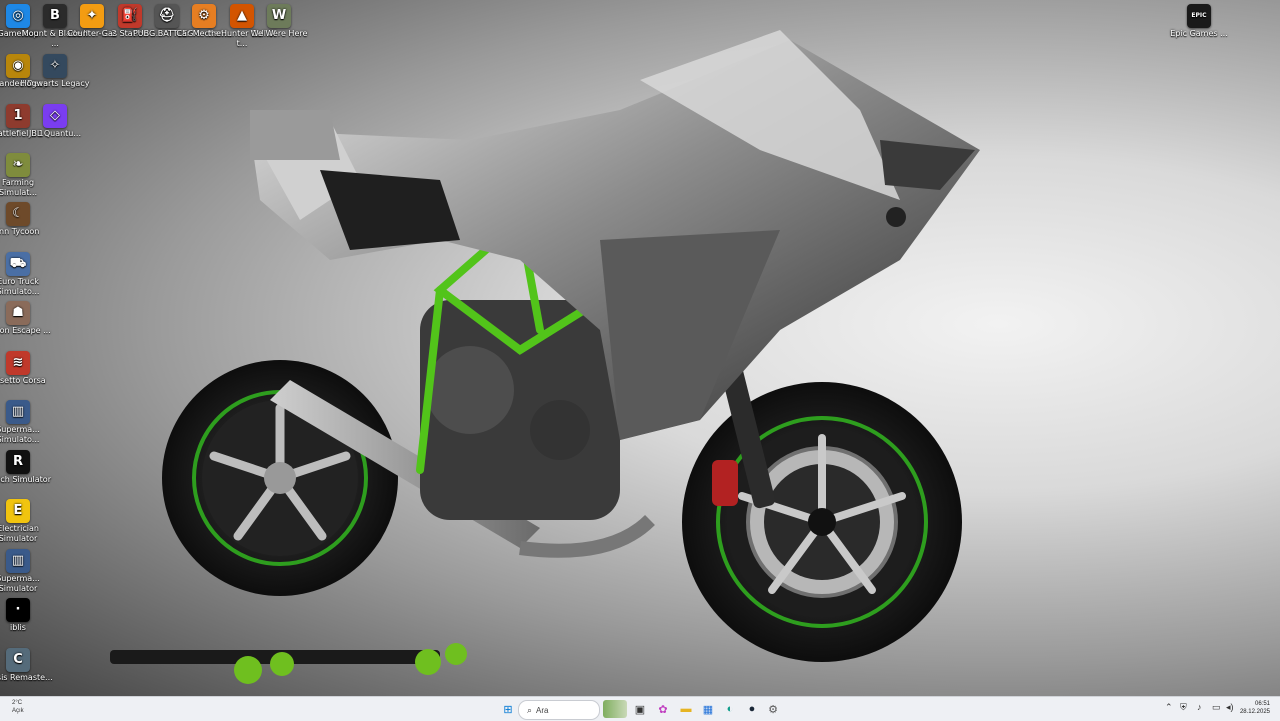  Describe the element at coordinates (1199, 16) in the screenshot. I see `epic-games-icon: EPIC` at that location.